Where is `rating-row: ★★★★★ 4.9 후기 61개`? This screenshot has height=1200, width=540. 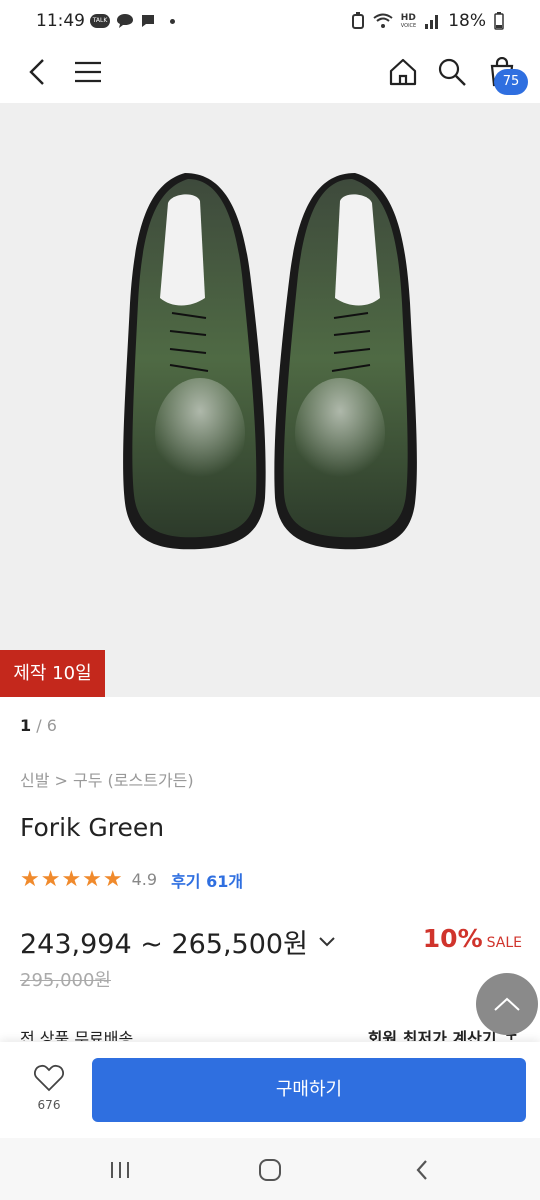 rating-row: ★★★★★ 4.9 후기 61개 is located at coordinates (131, 879).